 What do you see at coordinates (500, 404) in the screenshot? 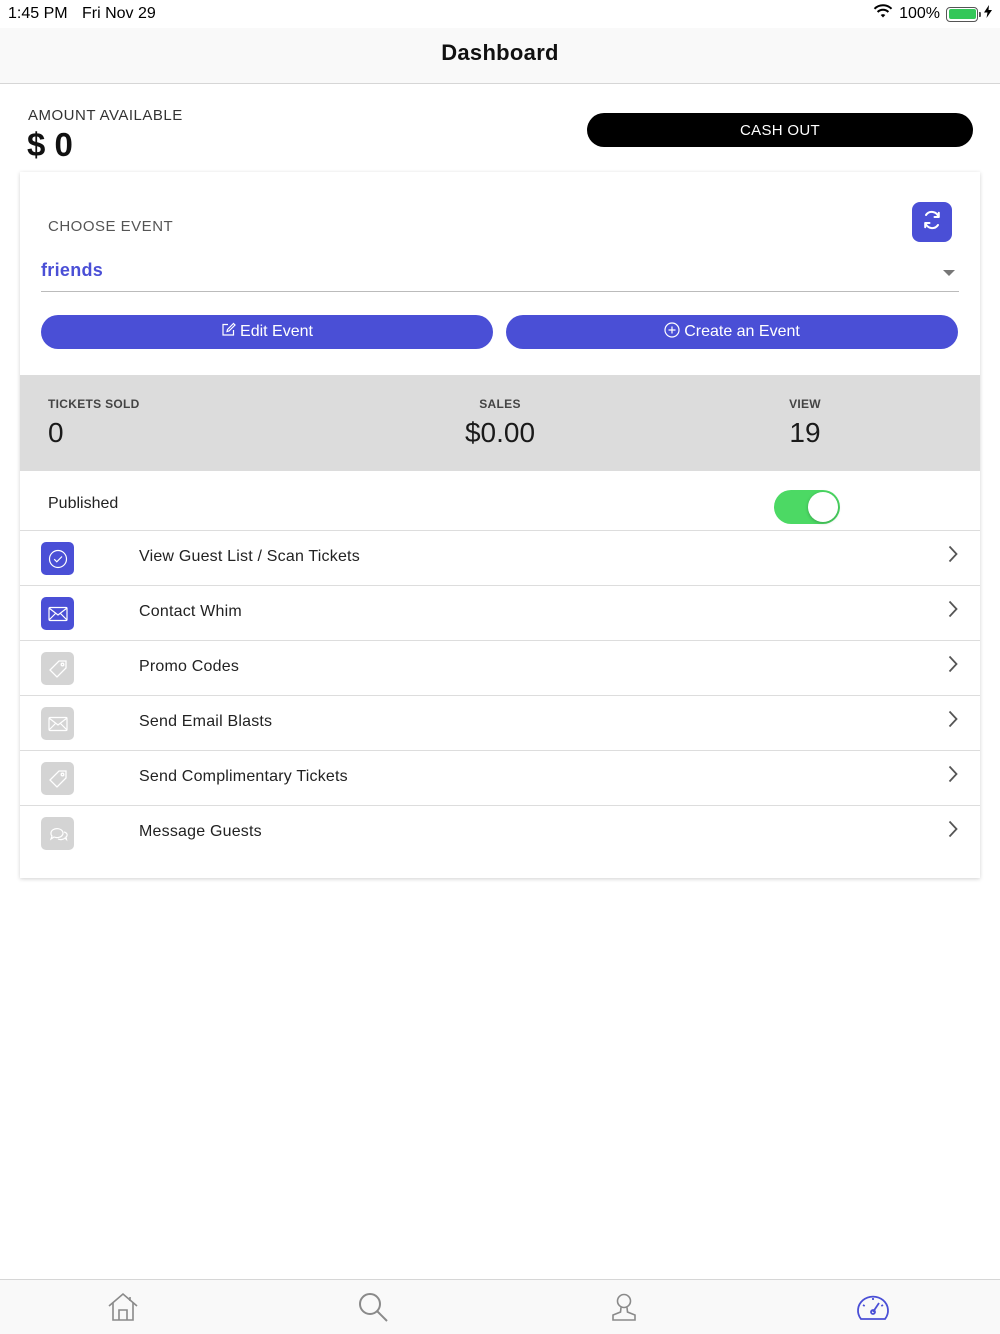
I see `stat-sales-label: SALES` at bounding box center [500, 404].